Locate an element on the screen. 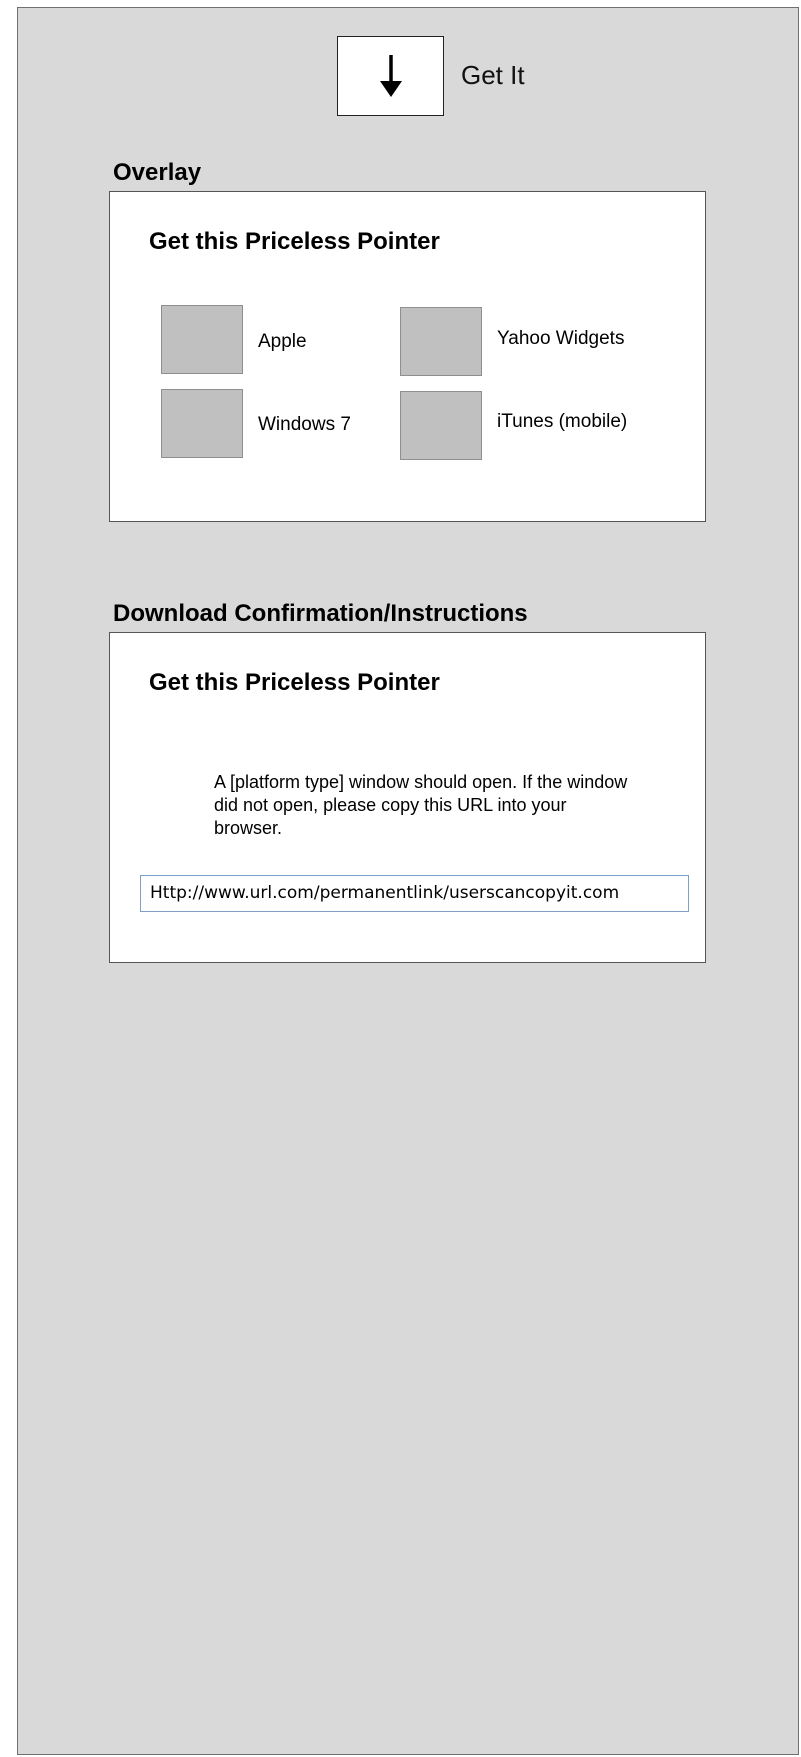 The height and width of the screenshot is (1757, 801). windows-7-thumbnail is located at coordinates (202, 423).